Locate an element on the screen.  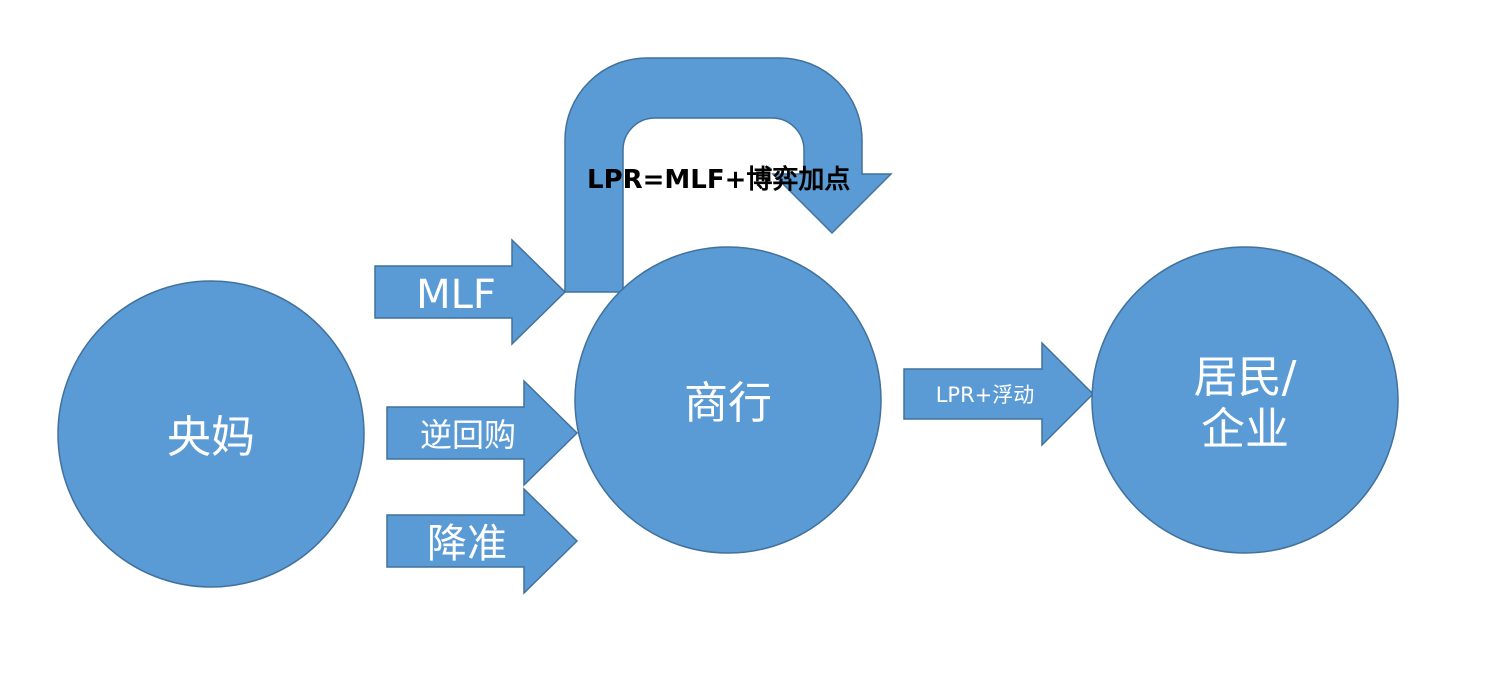
lpr-formula-annotation: LPR=MLF+博弈加点 is located at coordinates (718, 179).